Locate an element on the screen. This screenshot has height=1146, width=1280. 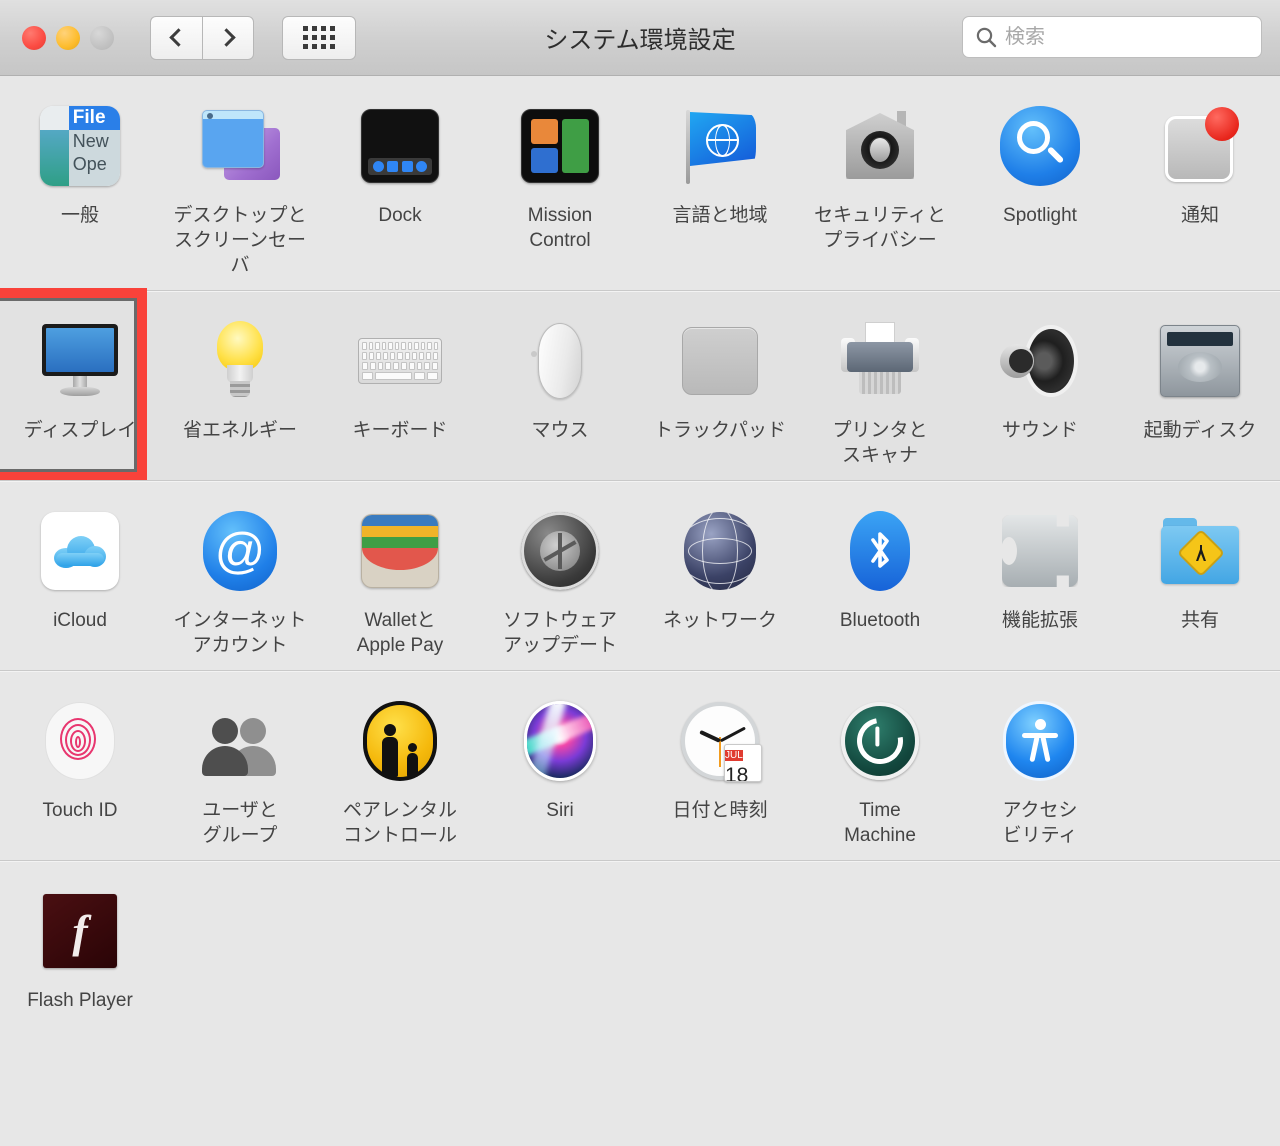
pref-label: マウス is located at coordinates (560, 430).